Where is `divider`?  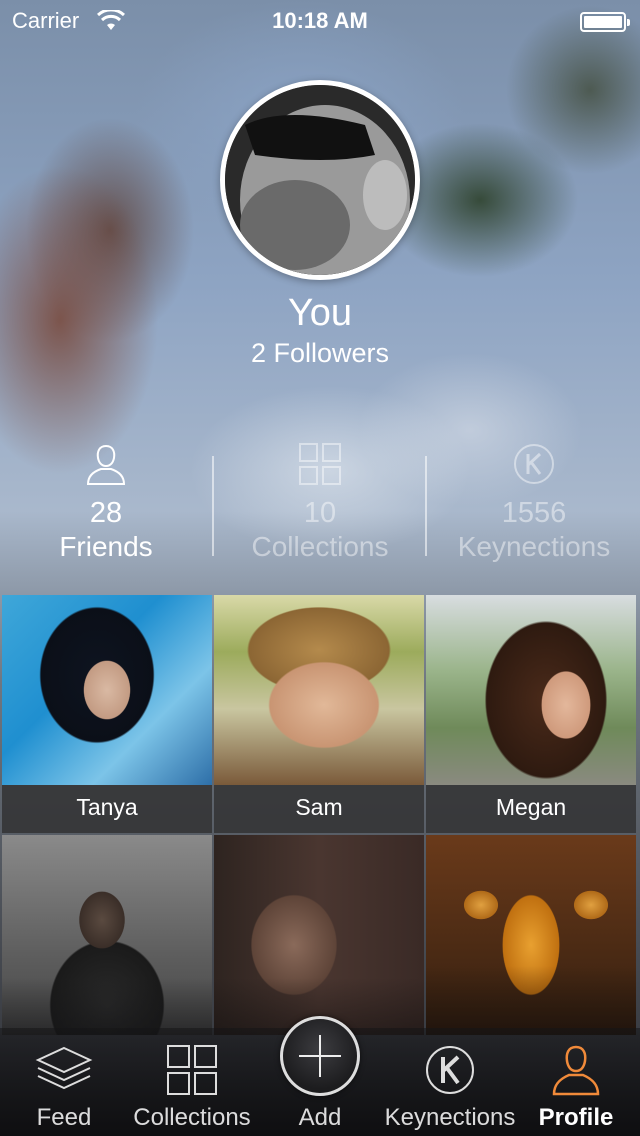 divider is located at coordinates (426, 506).